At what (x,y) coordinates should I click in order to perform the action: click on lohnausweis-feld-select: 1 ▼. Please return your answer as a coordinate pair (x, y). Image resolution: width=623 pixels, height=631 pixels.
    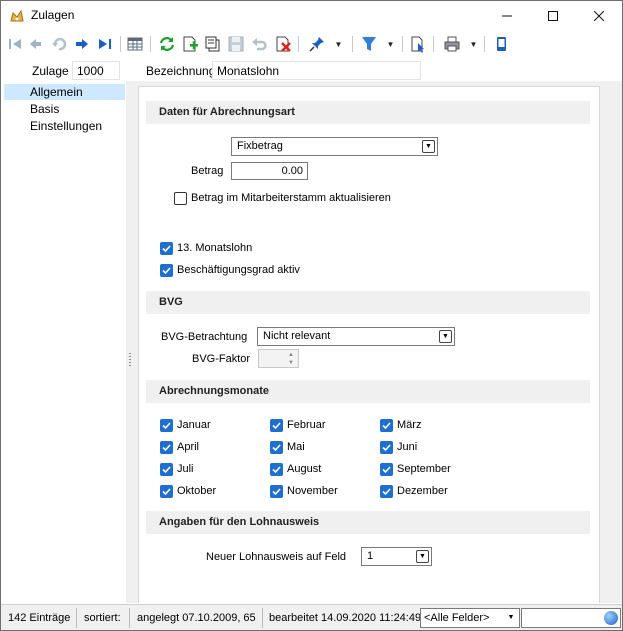
    Looking at the image, I should click on (396, 556).